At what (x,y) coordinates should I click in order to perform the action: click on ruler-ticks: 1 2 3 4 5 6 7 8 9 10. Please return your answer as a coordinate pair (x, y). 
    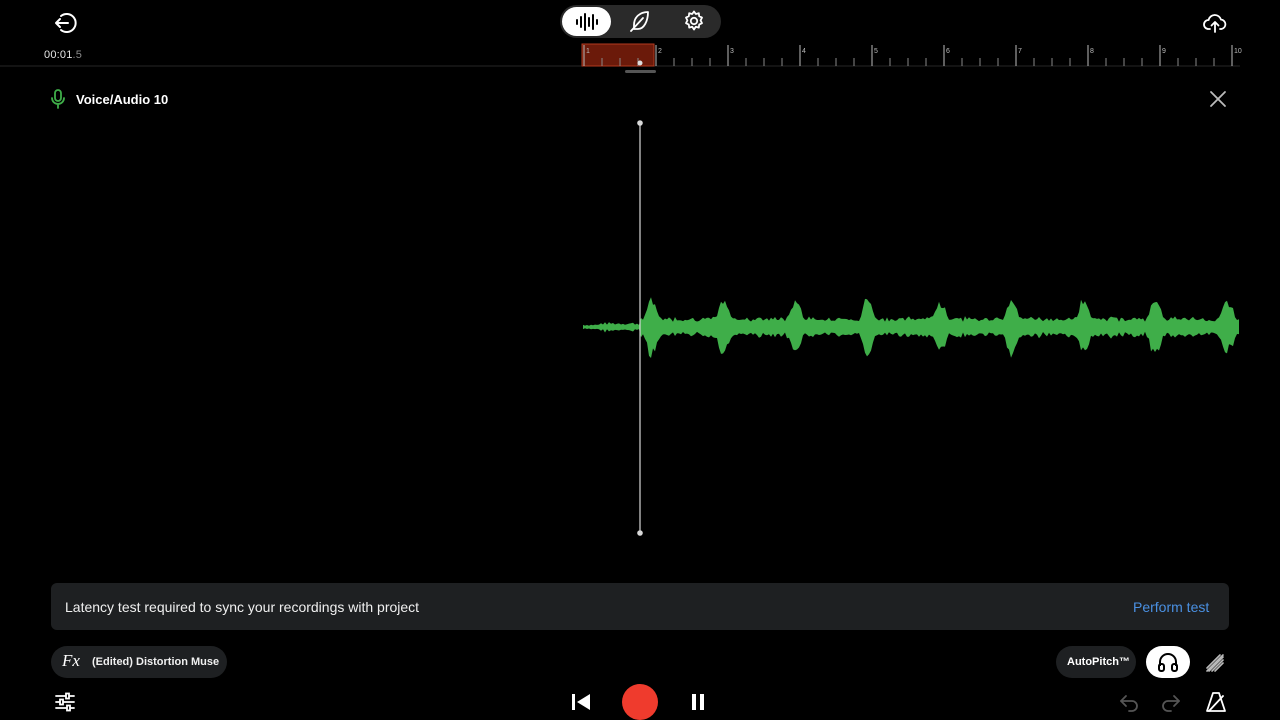
    Looking at the image, I should click on (912, 55).